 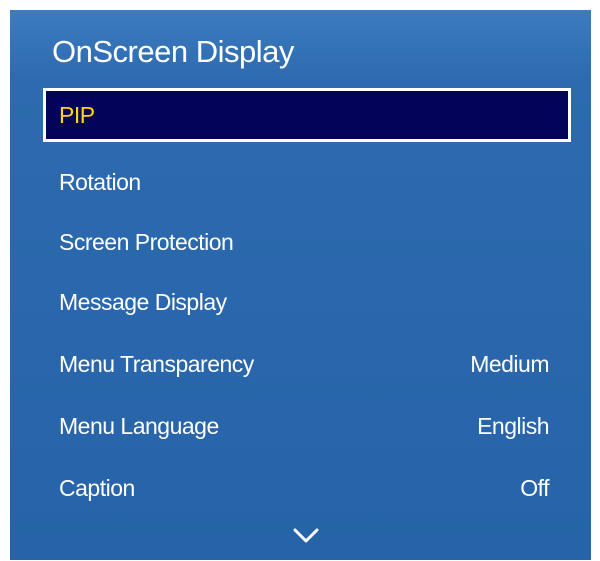 What do you see at coordinates (307, 364) in the screenshot?
I see `menu-item-menu-transparency: Menu Transparency Medium` at bounding box center [307, 364].